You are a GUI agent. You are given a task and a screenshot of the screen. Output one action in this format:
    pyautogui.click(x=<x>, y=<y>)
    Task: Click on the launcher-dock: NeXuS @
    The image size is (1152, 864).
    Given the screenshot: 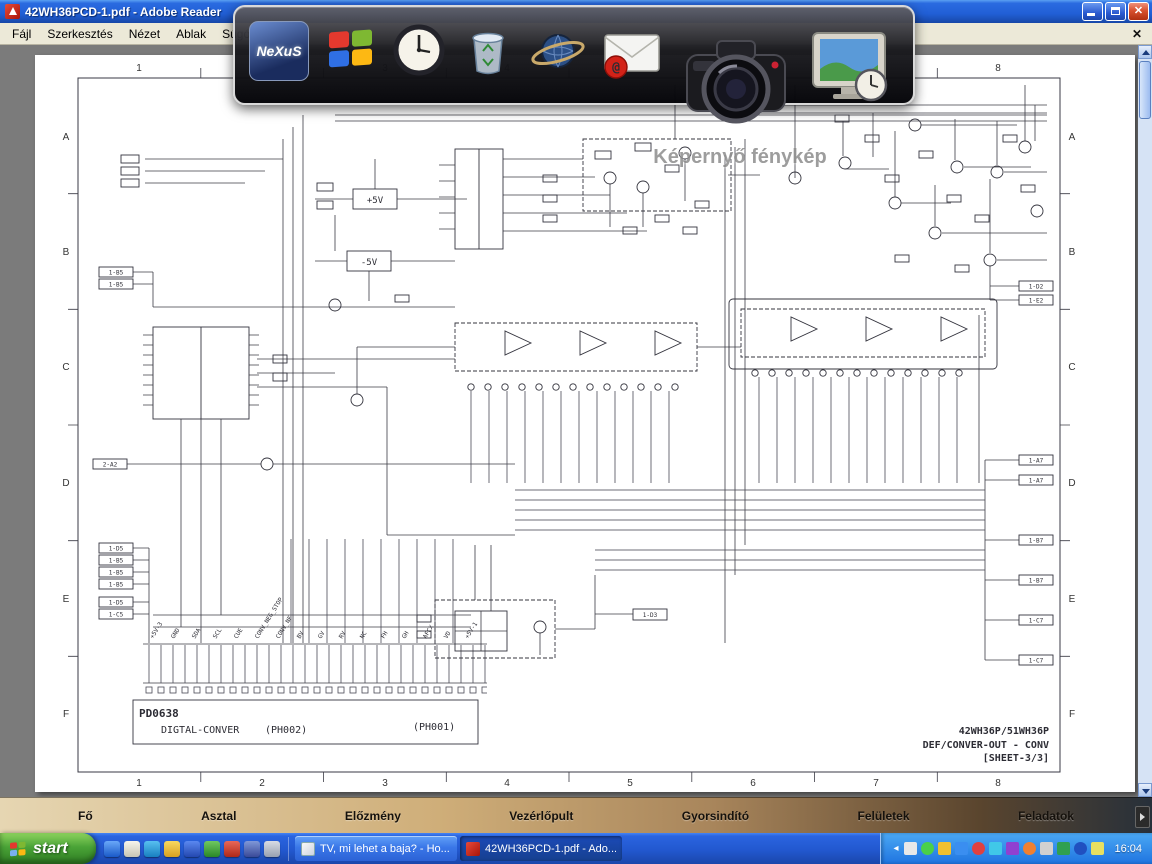 What is the action you would take?
    pyautogui.click(x=574, y=64)
    